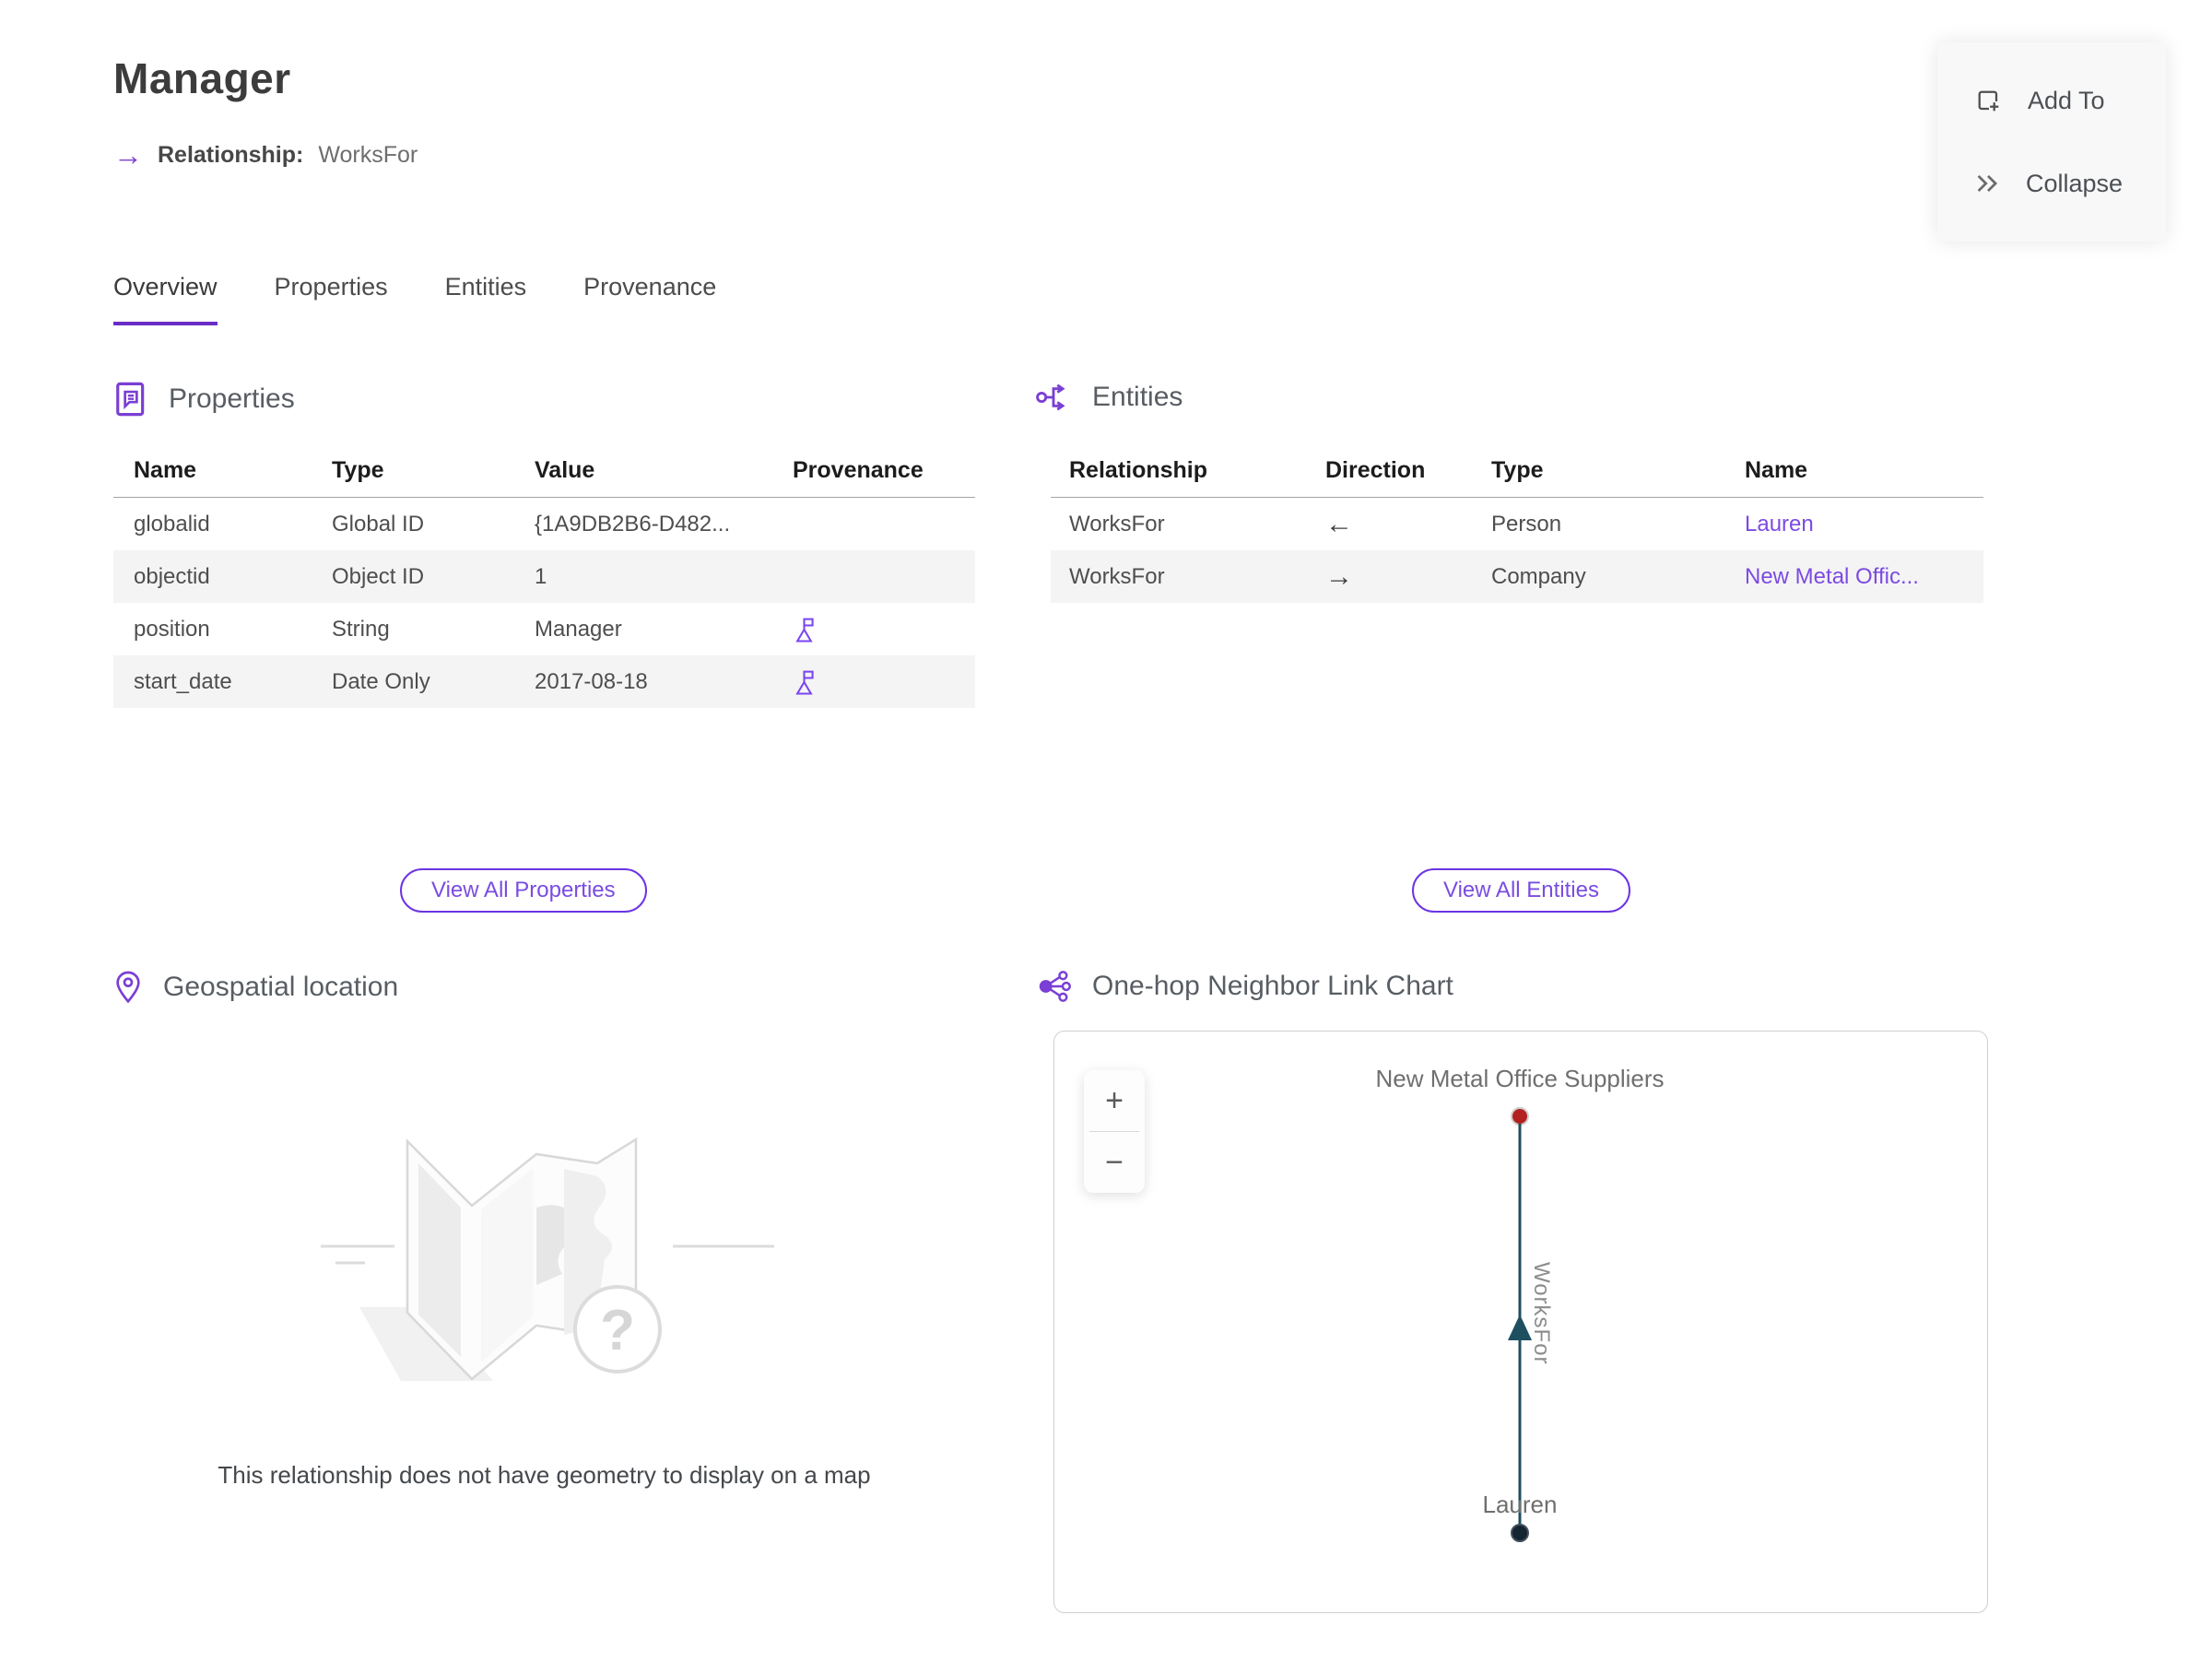 This screenshot has height=1674, width=2212. I want to click on table-row: WorksFor ← Person Lauren, so click(1517, 524).